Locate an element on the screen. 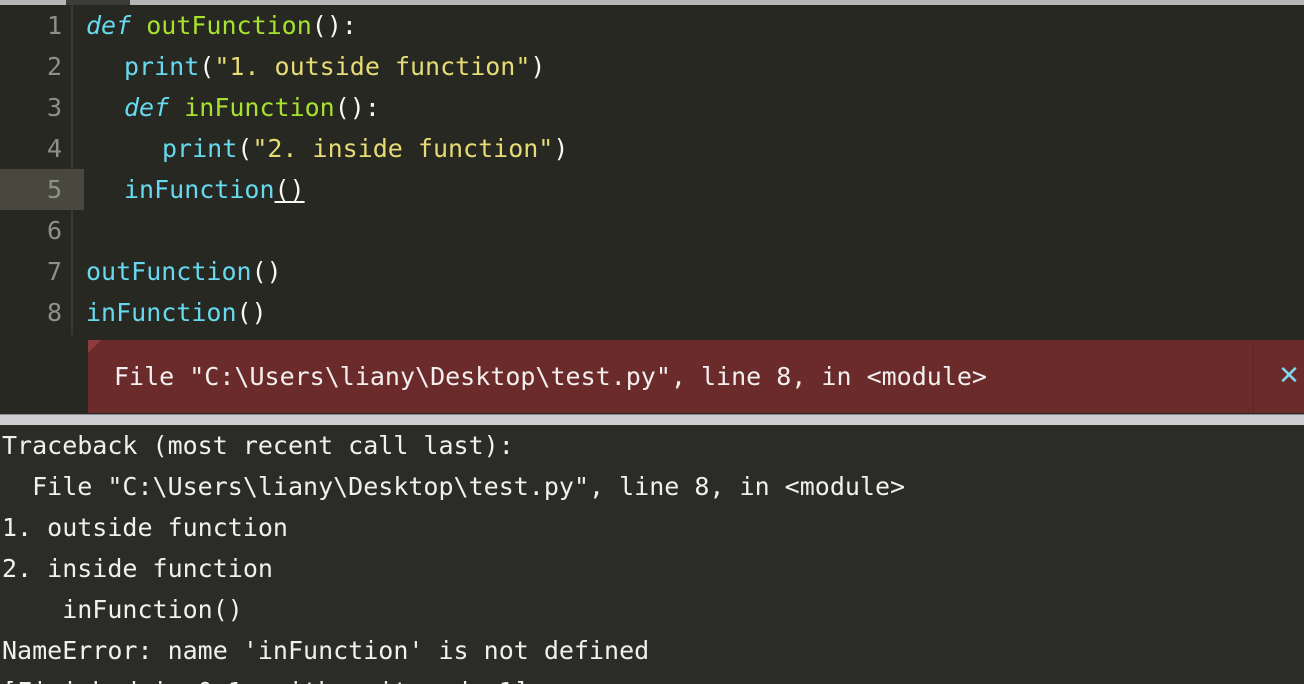  console-line: inFunction() is located at coordinates (122, 609).